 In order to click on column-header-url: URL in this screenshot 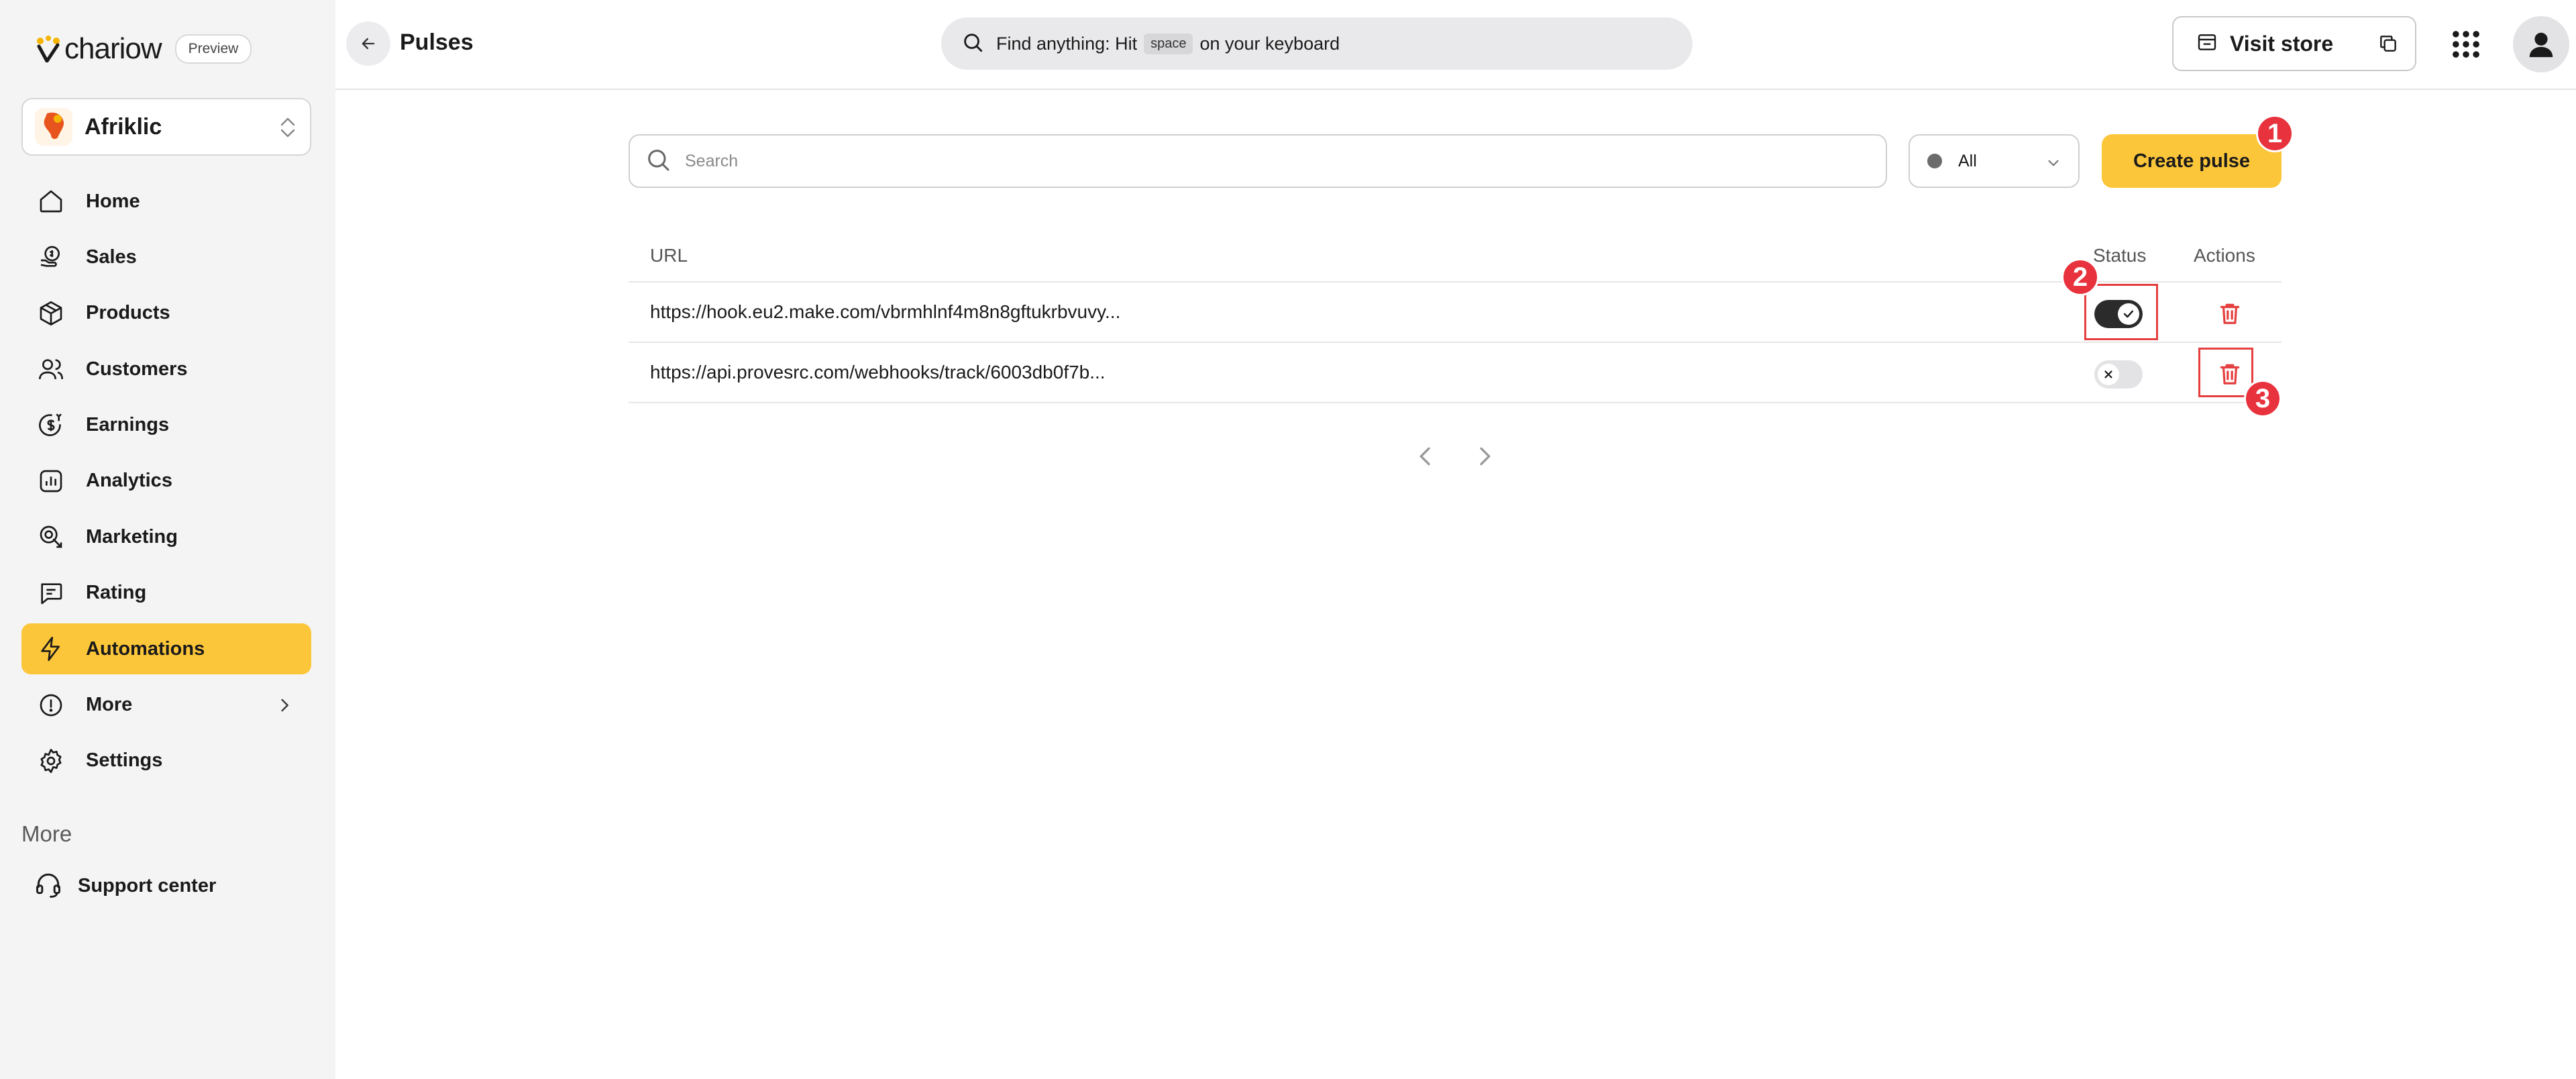, I will do `click(669, 255)`.